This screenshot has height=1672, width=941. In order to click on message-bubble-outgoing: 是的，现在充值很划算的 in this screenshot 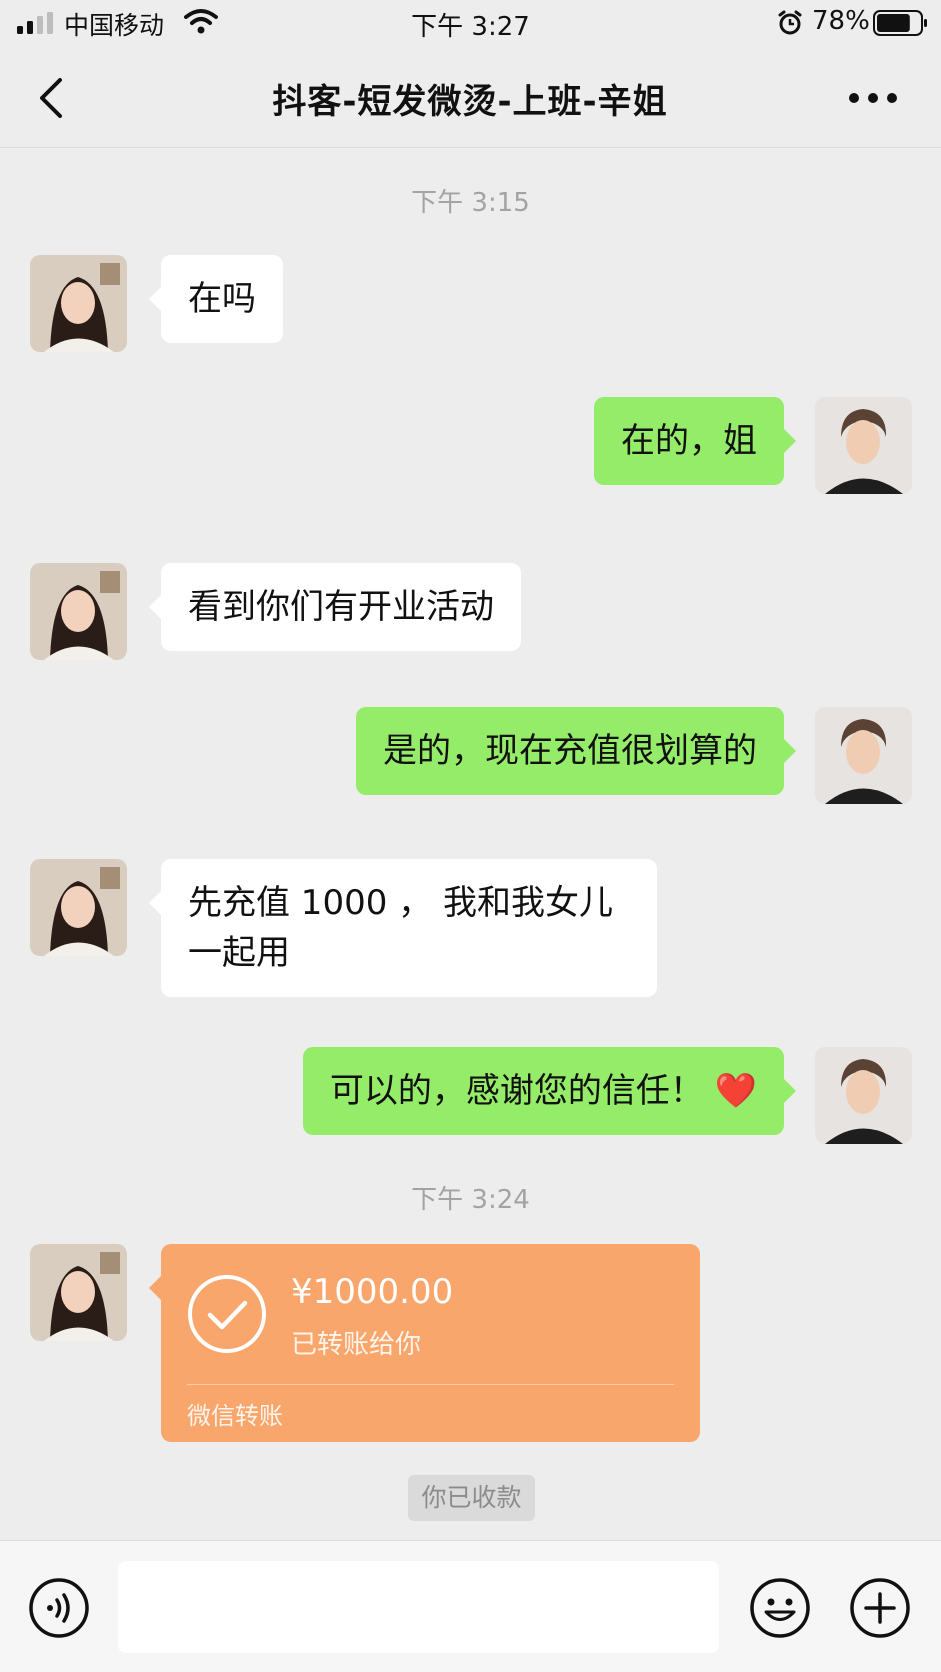, I will do `click(576, 751)`.